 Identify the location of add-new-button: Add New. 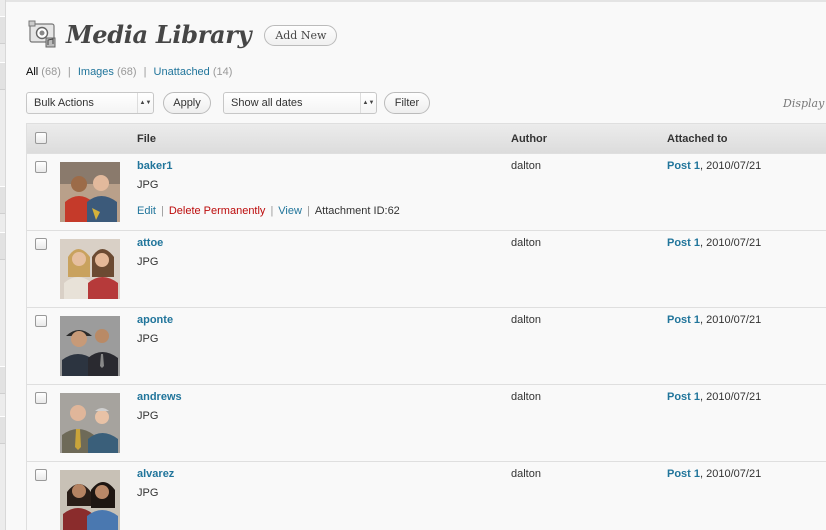
(301, 35).